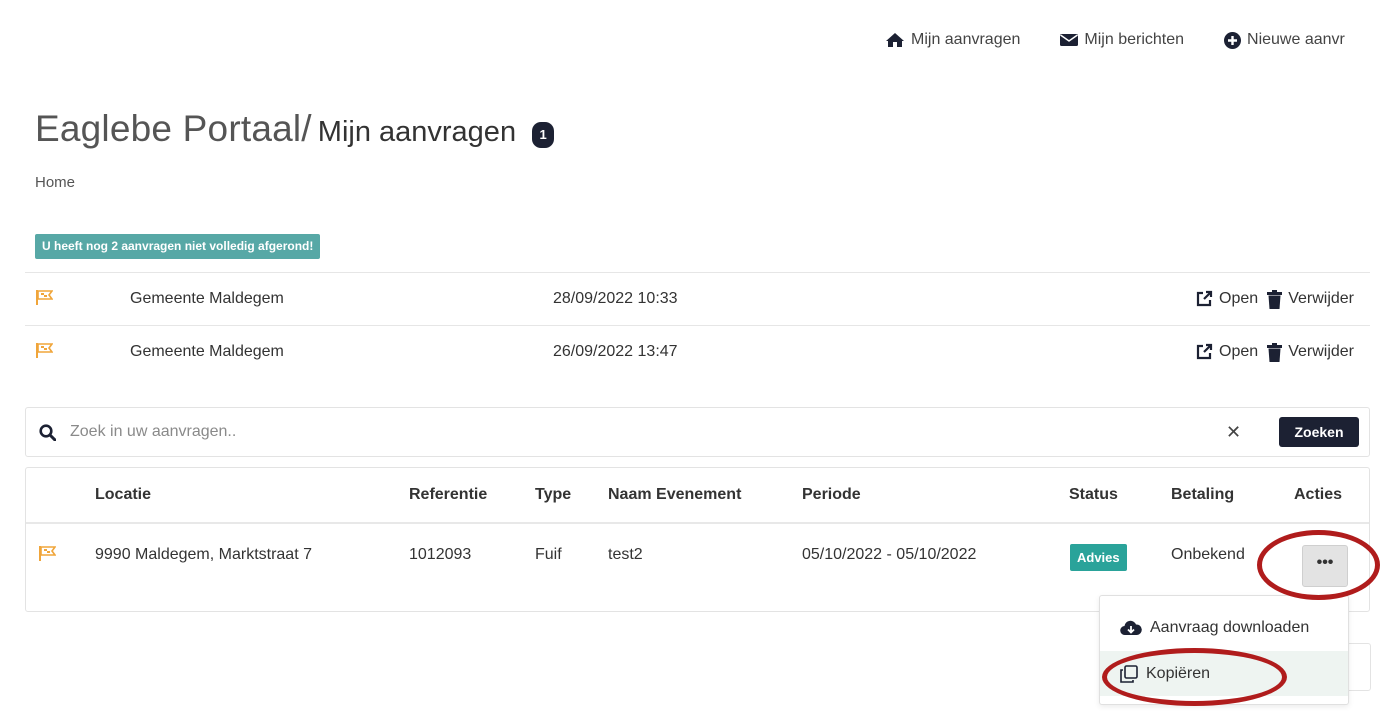 The width and height of the screenshot is (1382, 711). I want to click on row-actions-button: •••, so click(1325, 566).